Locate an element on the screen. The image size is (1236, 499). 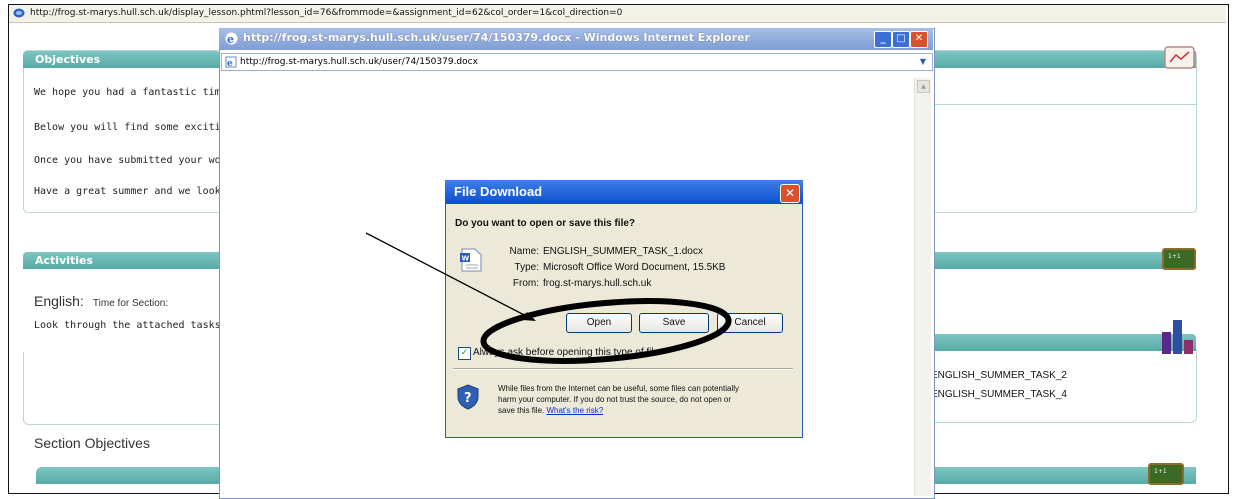
attachments-panel is located at coordinates (1063, 386).